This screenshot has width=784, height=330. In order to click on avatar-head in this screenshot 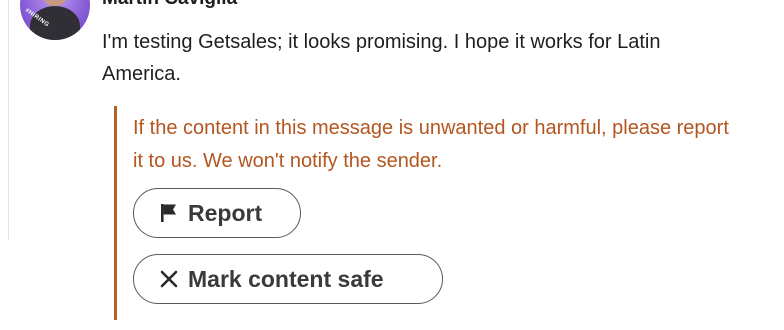, I will do `click(55, 3)`.